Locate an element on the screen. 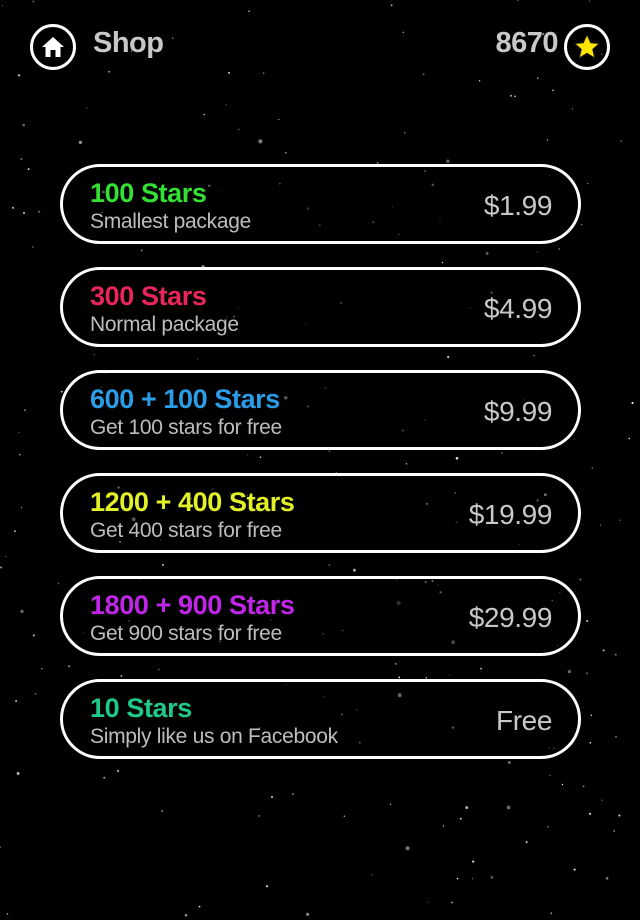  star-icon is located at coordinates (587, 46).